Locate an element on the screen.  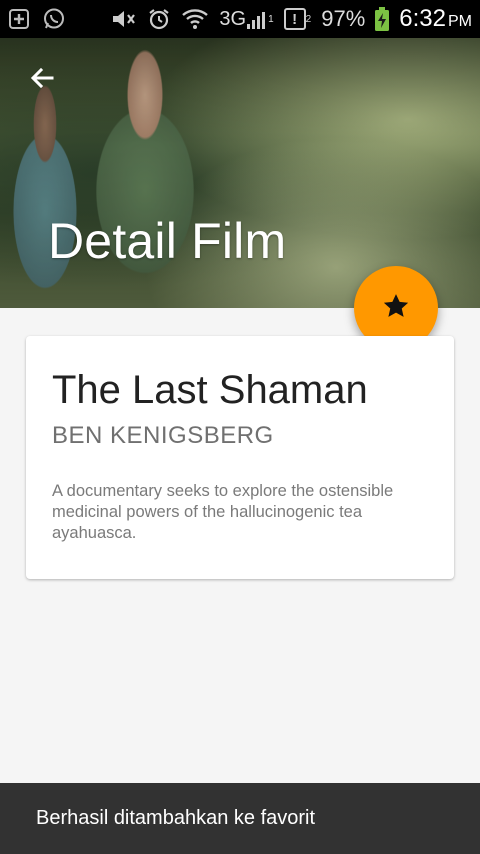
film-director: BEN KENIGSBERG is located at coordinates (163, 435).